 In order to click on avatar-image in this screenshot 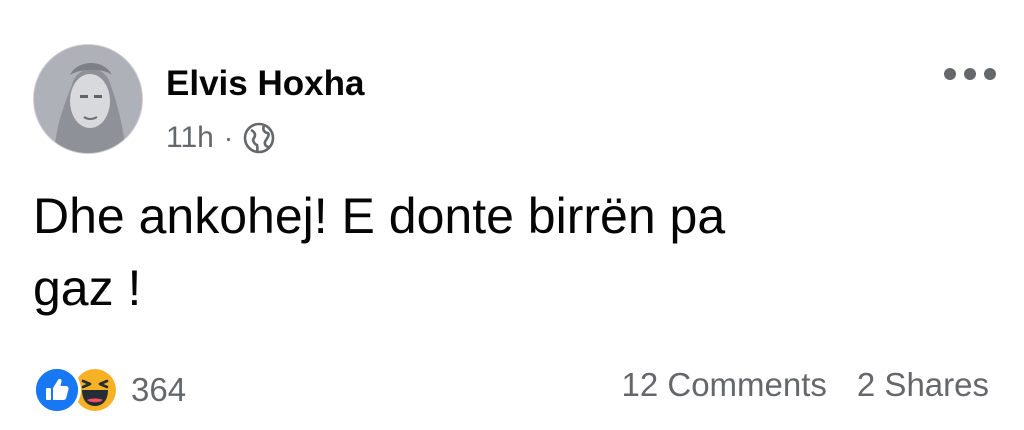, I will do `click(88, 99)`.